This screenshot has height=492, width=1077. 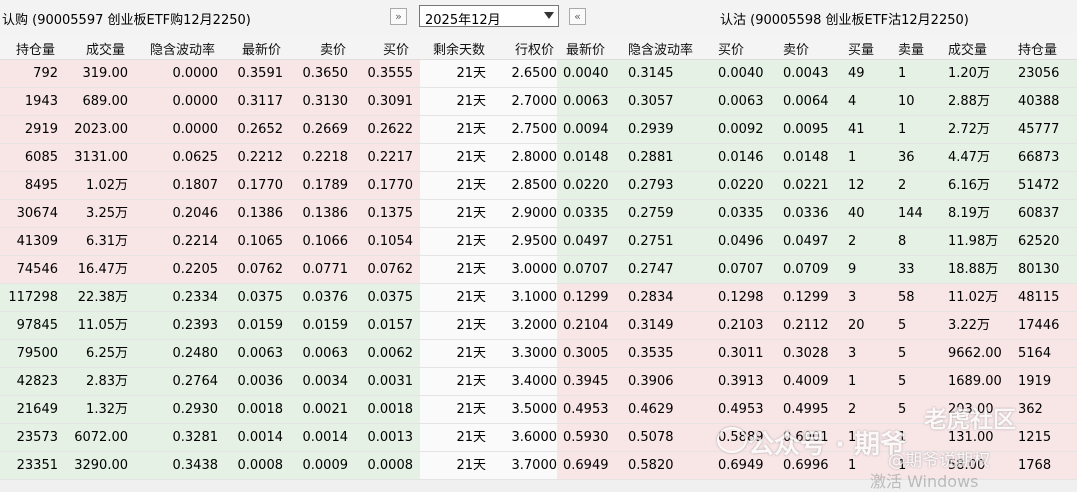 I want to click on put-iv-cell: 0.3145, so click(x=651, y=73).